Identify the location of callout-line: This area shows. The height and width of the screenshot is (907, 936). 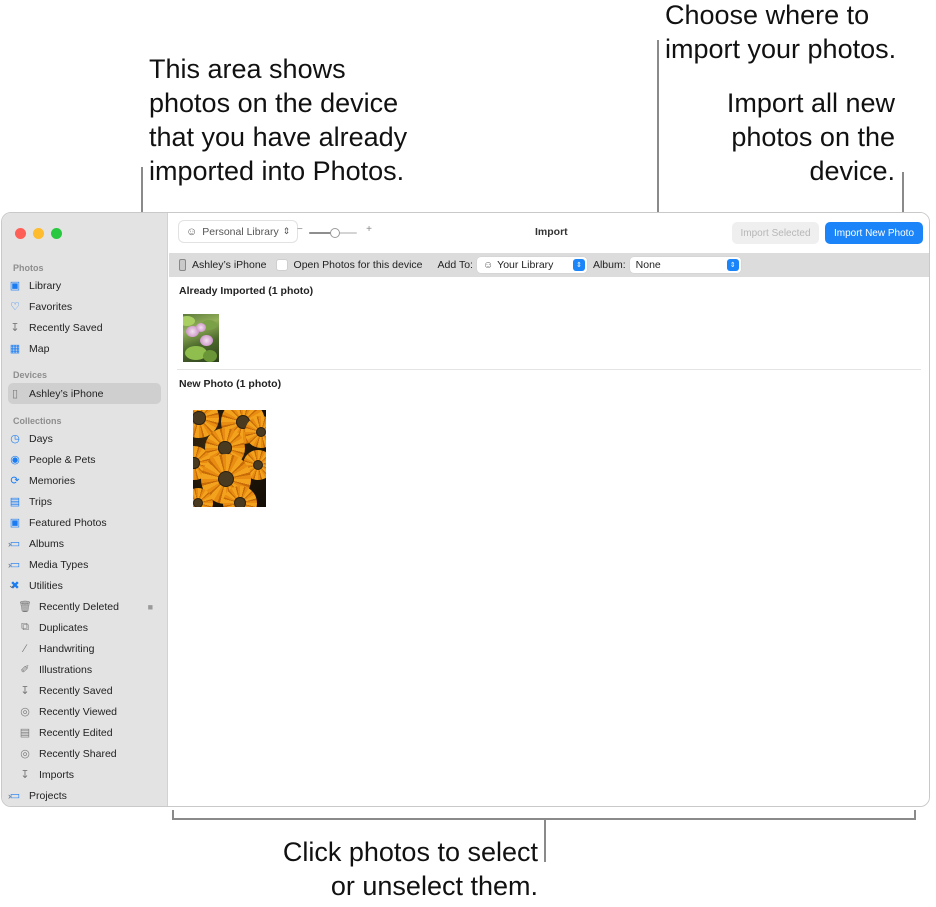
(247, 69).